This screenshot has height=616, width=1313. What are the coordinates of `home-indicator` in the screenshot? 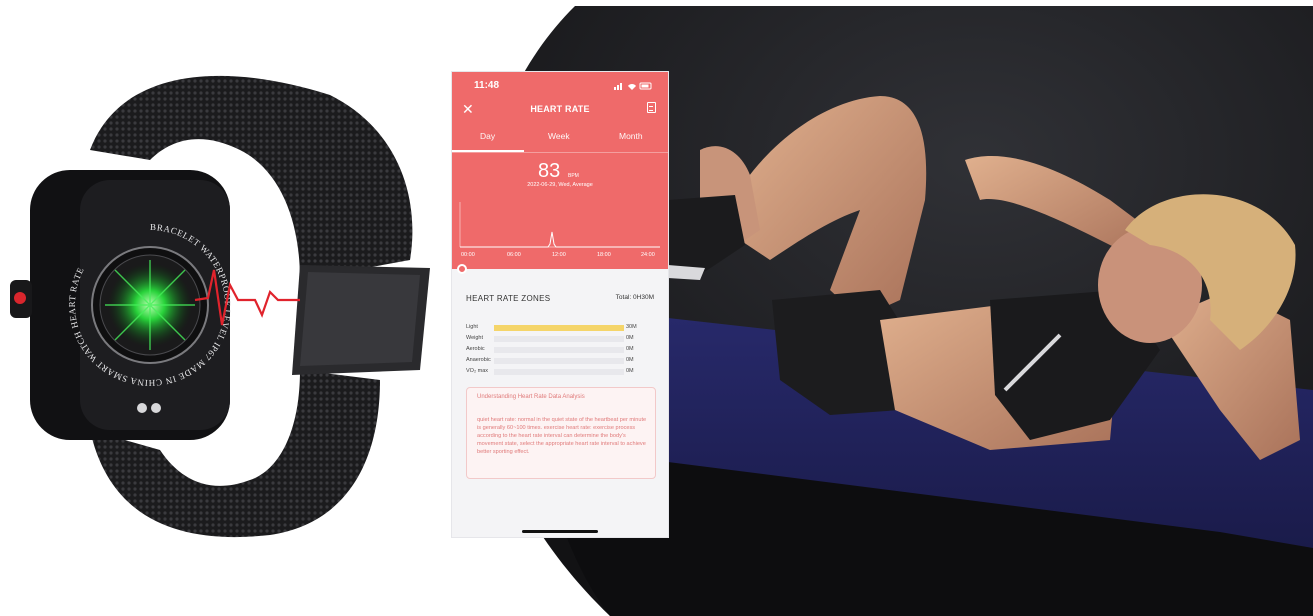 It's located at (560, 531).